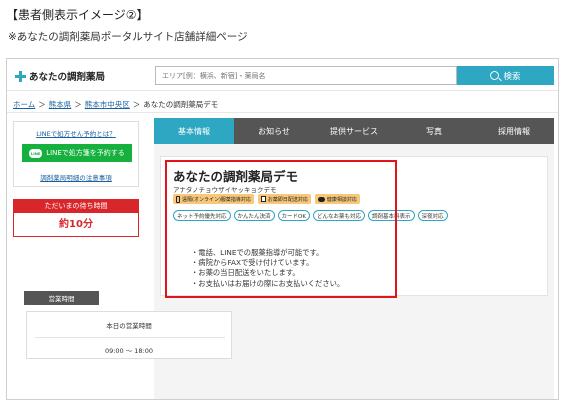 This screenshot has height=400, width=567. I want to click on site-logo: あなたの調剤薬局, so click(60, 76).